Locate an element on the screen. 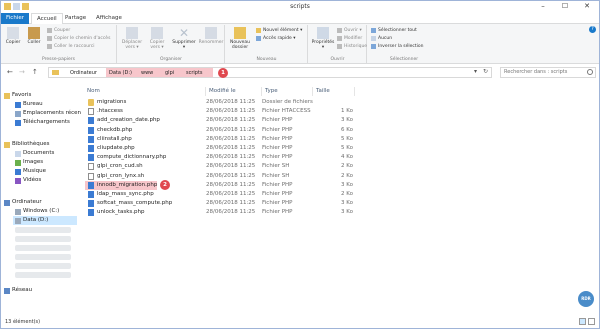  nav-network: Réseau is located at coordinates (18, 290).